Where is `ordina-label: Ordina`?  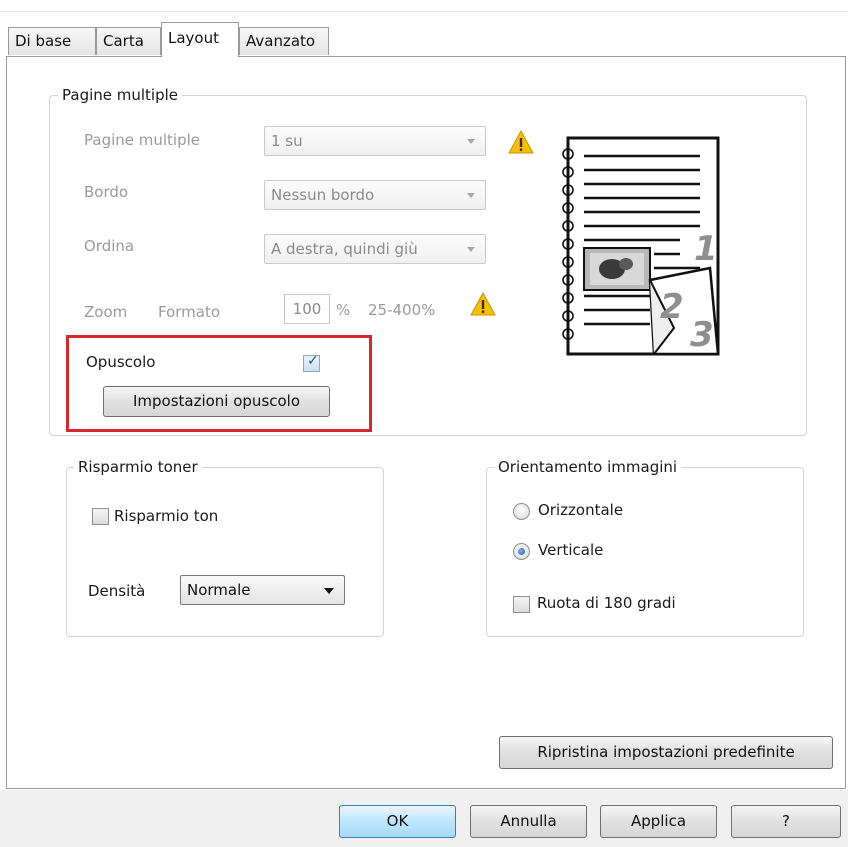
ordina-label: Ordina is located at coordinates (109, 246).